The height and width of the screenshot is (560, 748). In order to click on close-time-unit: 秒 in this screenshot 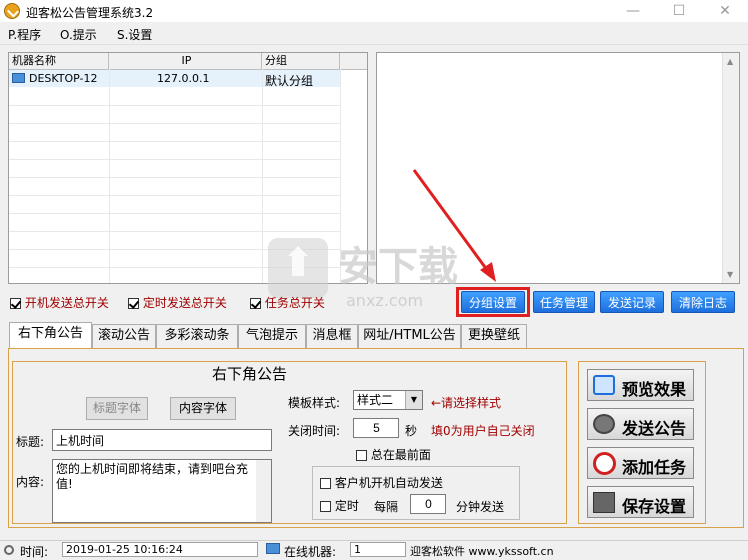, I will do `click(411, 431)`.